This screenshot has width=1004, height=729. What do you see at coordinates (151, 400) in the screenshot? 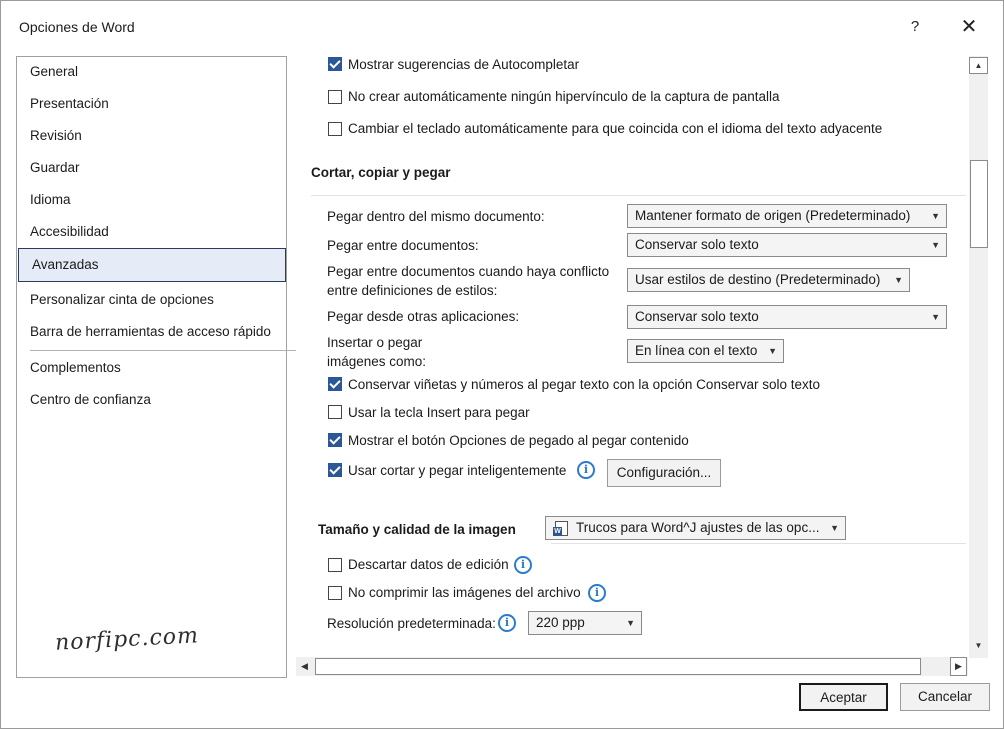
I see `nav-item-centro-confianza: Centro de confianza` at bounding box center [151, 400].